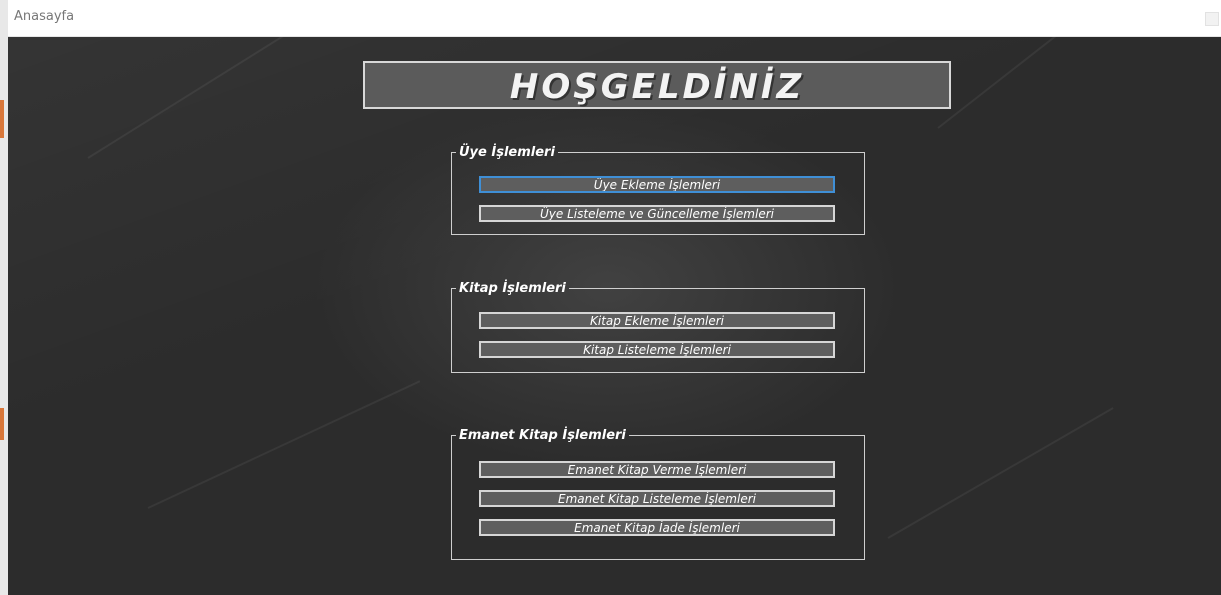  Describe the element at coordinates (657, 213) in the screenshot. I see `member-list-update-button: Üye Listeleme ve Güncelleme İşlemleri` at that location.